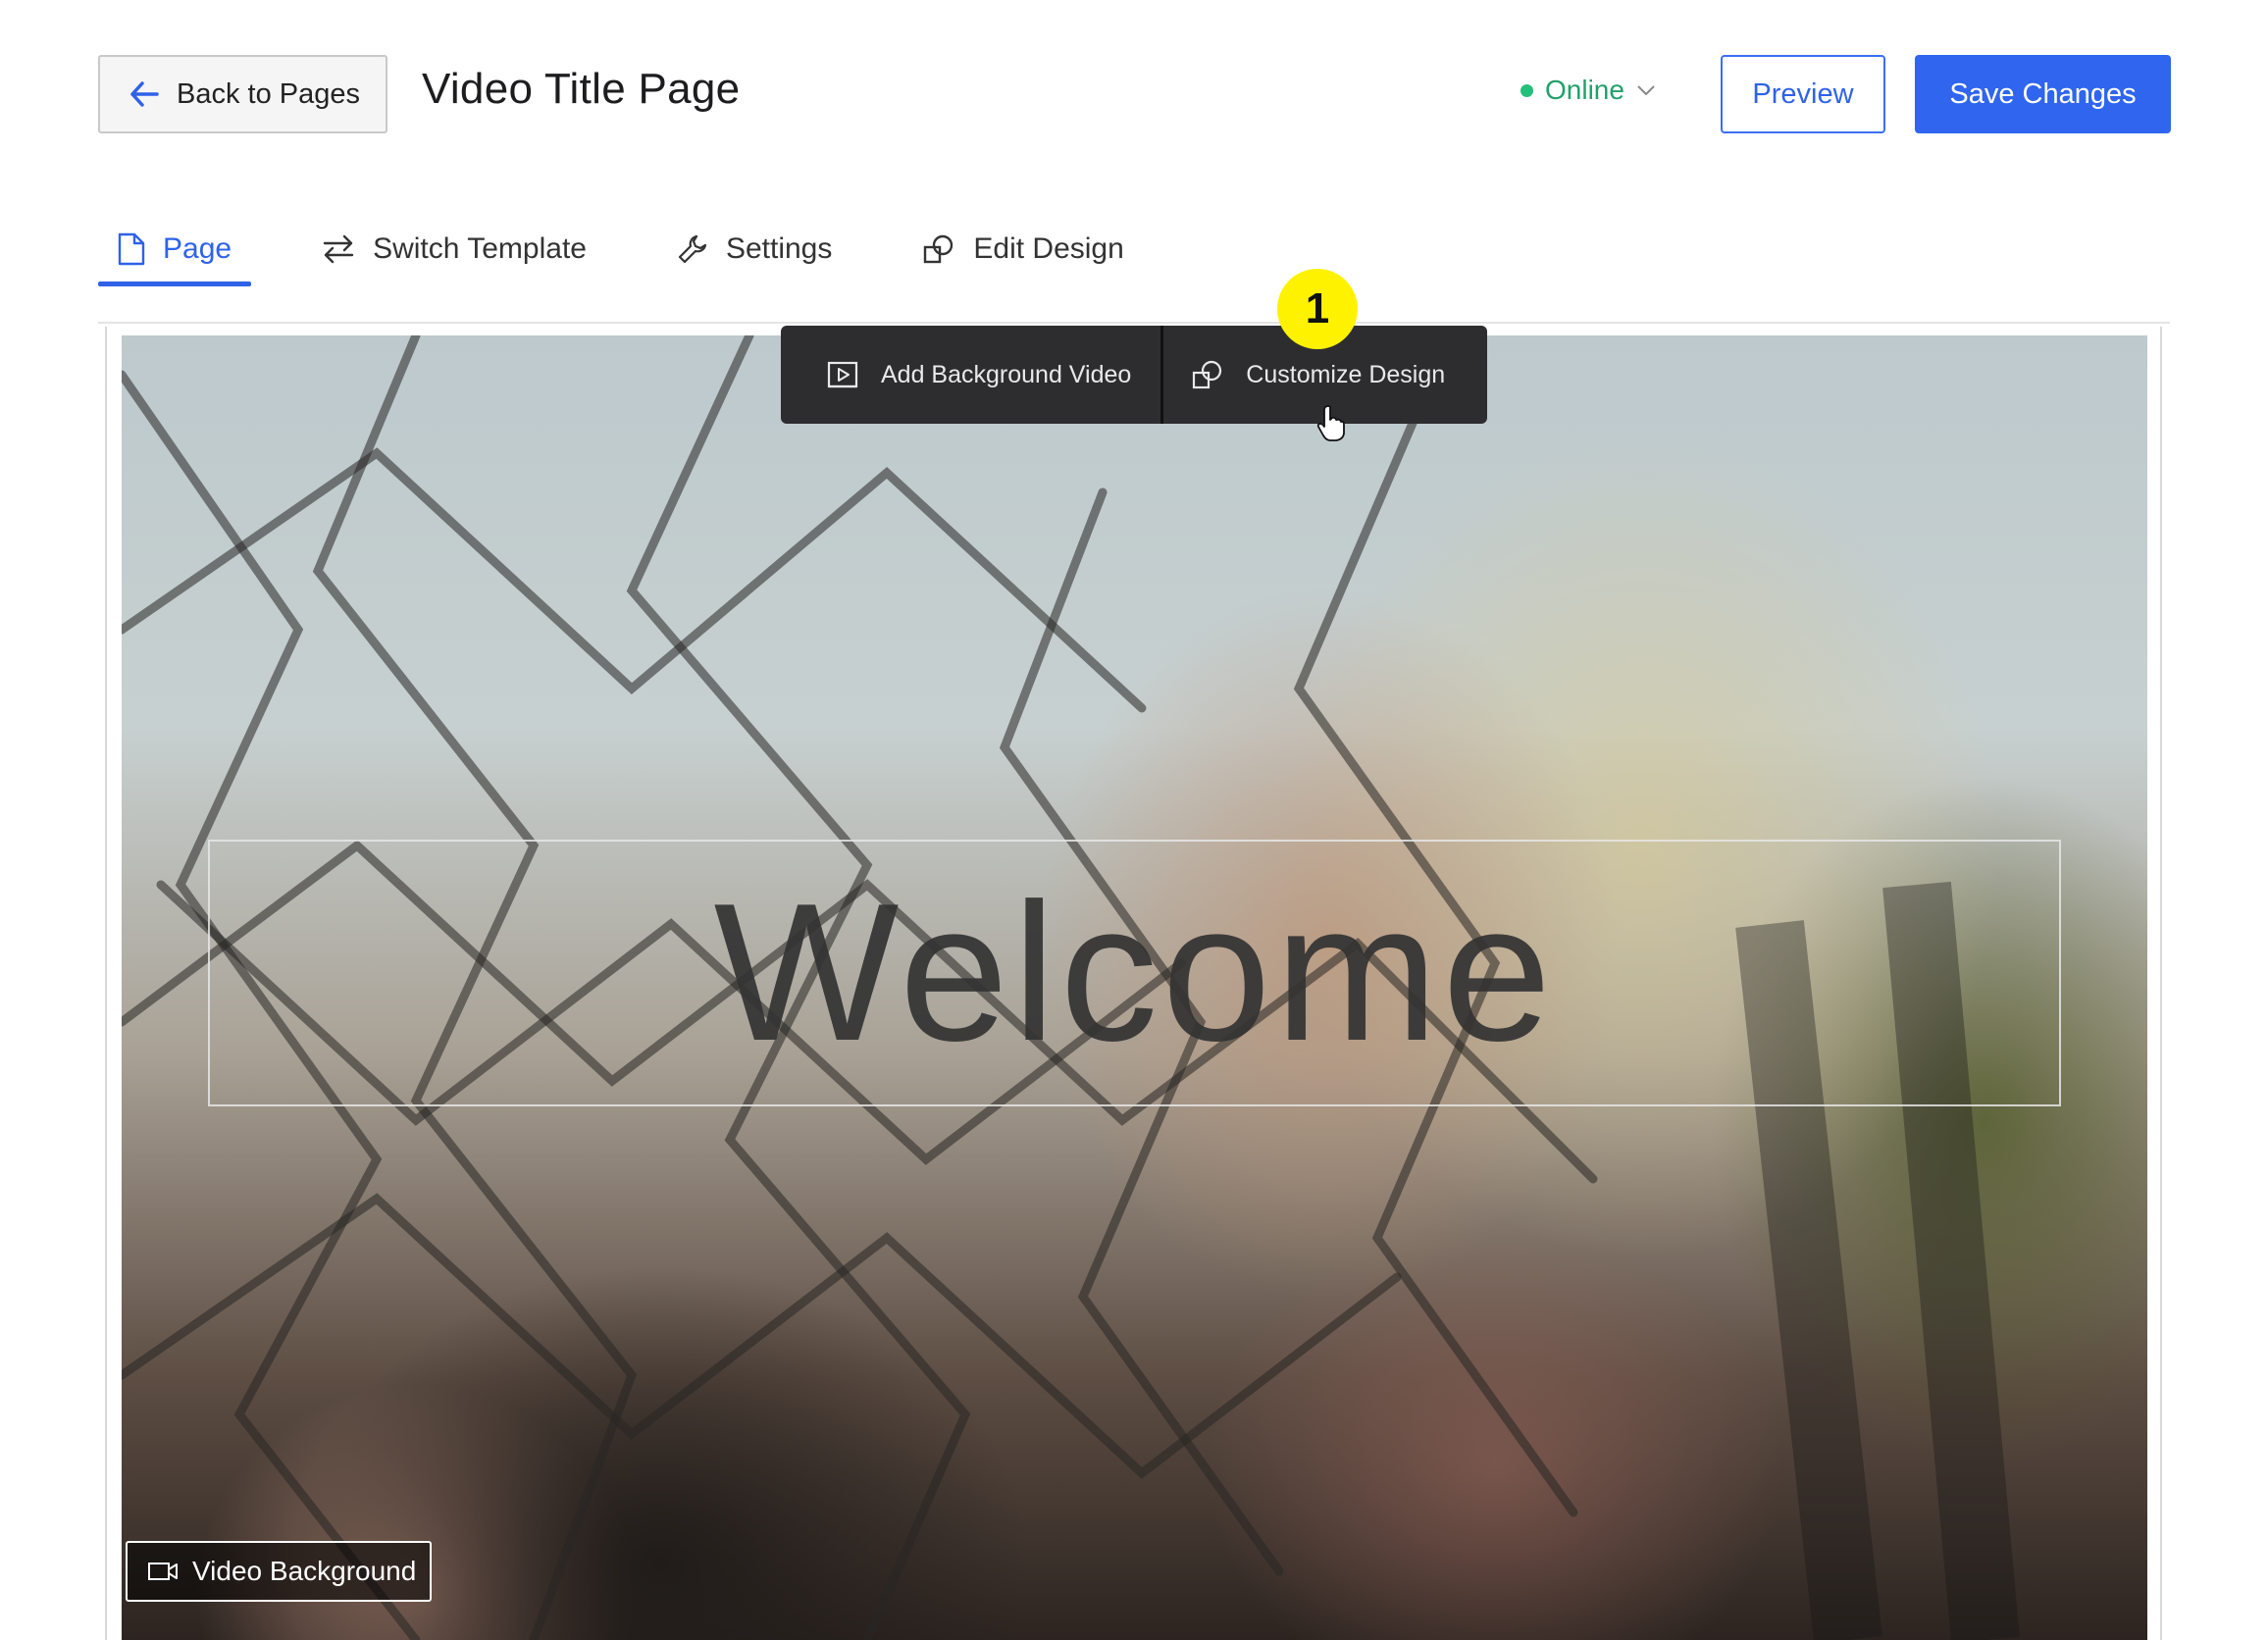  Describe the element at coordinates (305, 1571) in the screenshot. I see `video-background-label: Video Background` at that location.